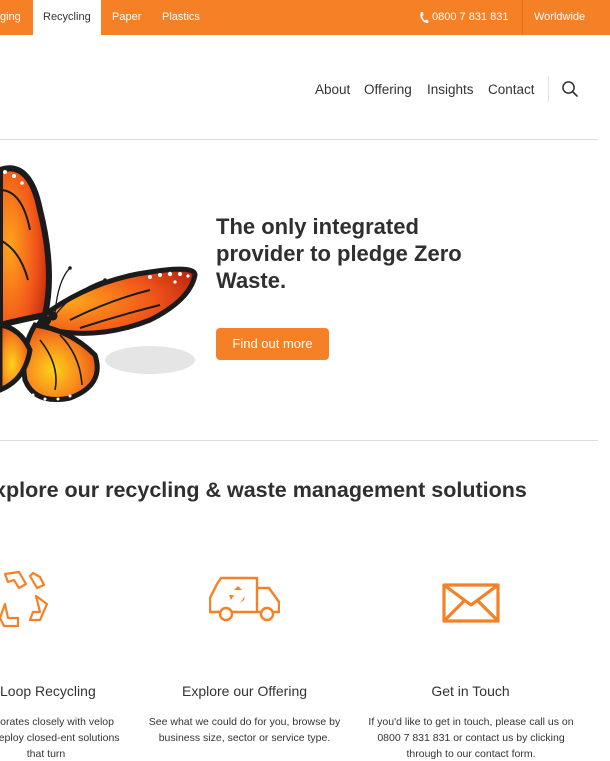 This screenshot has width=610, height=761. I want to click on header-divider, so click(299, 139).